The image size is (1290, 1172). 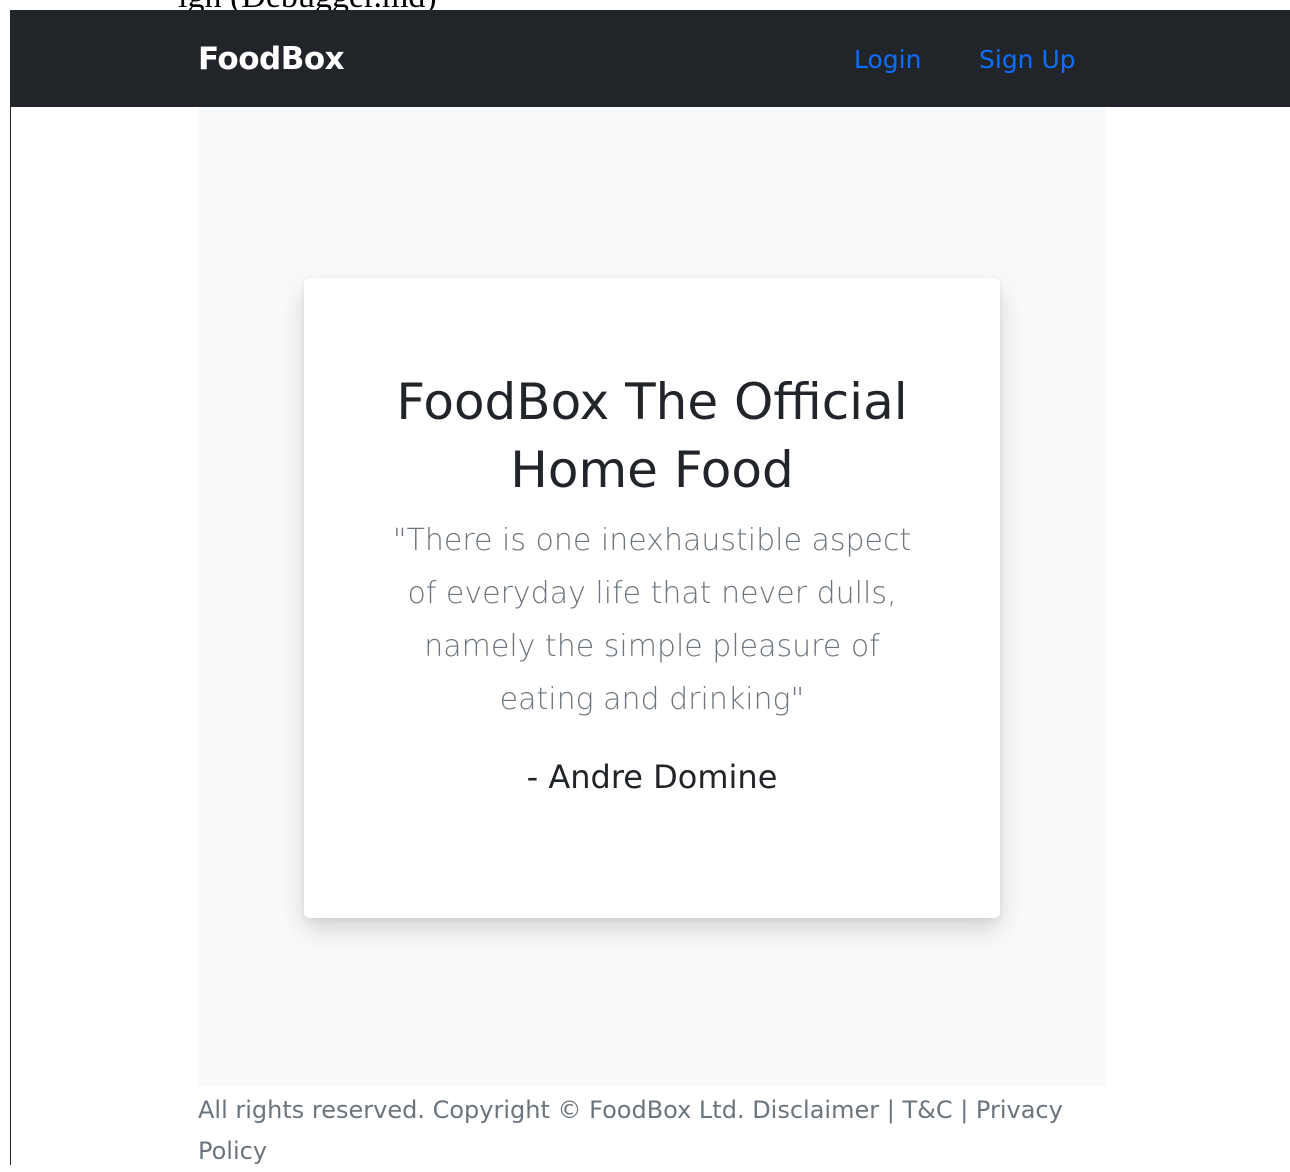 What do you see at coordinates (652, 777) in the screenshot?
I see `card-author: - Andre Domine` at bounding box center [652, 777].